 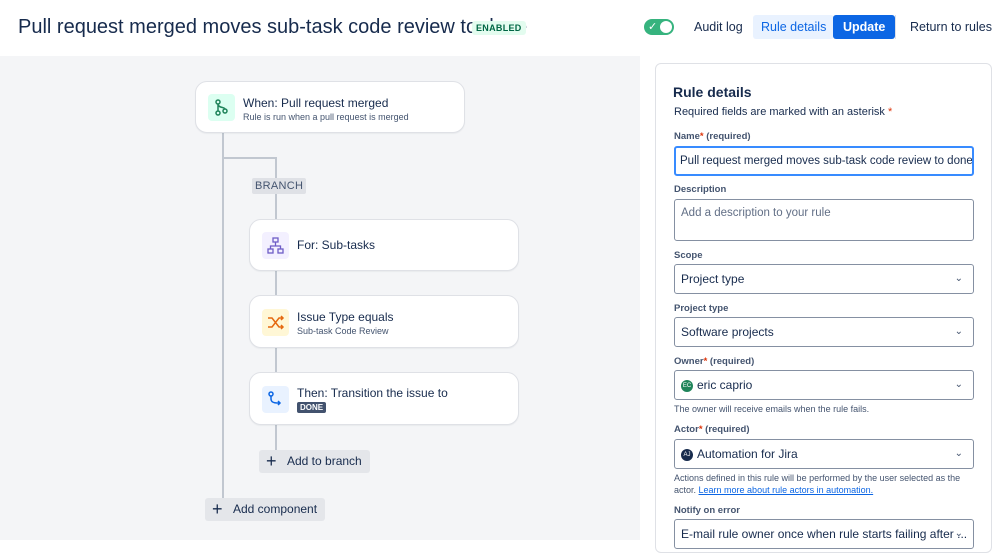 I want to click on add-component-button: + Add component, so click(x=265, y=509).